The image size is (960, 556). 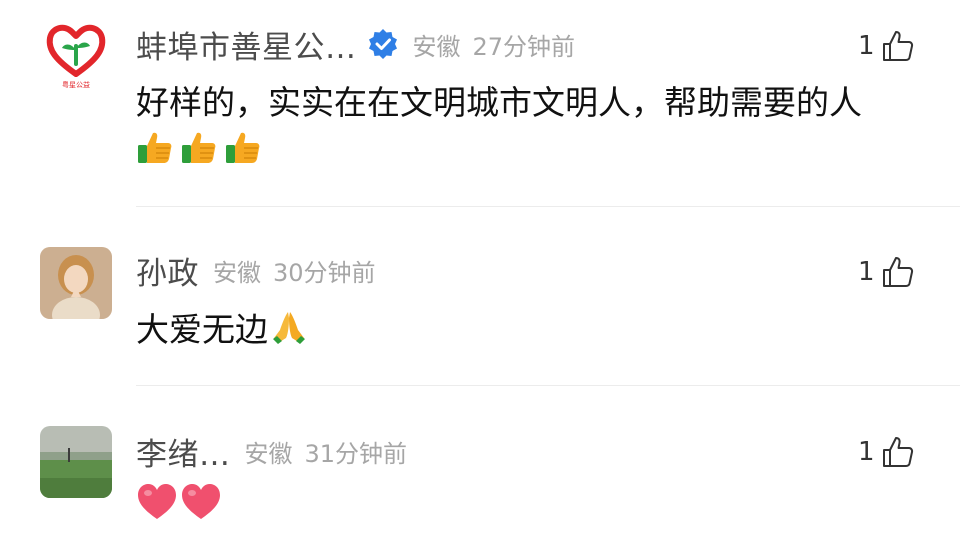 What do you see at coordinates (382, 44) in the screenshot?
I see `verified-badge-icon` at bounding box center [382, 44].